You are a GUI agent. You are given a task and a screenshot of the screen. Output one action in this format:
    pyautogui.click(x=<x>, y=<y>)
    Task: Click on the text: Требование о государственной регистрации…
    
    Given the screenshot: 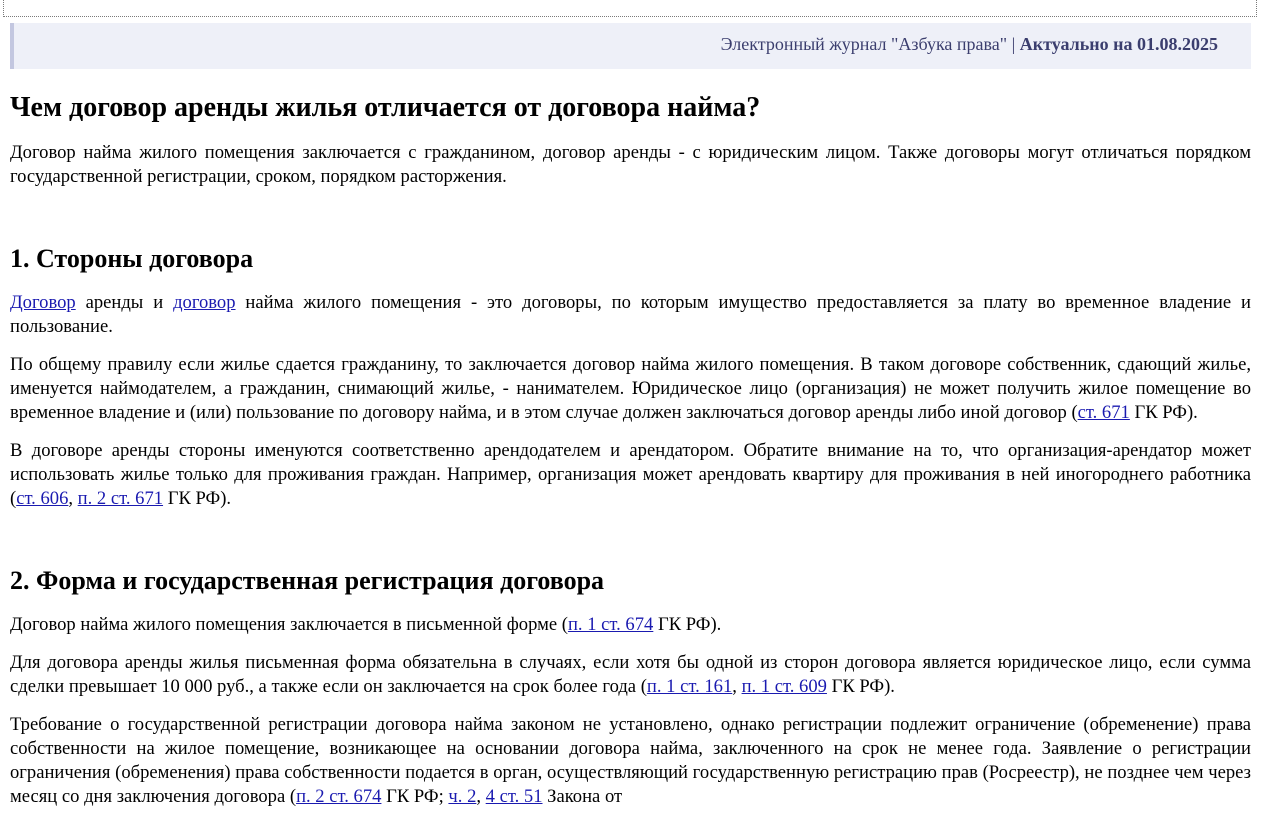 What is the action you would take?
    pyautogui.click(x=630, y=760)
    